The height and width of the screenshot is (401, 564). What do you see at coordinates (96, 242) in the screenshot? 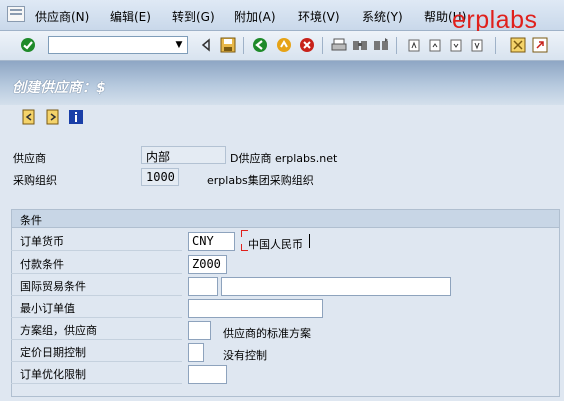
I see `order-currency-label: 订单货币` at bounding box center [96, 242].